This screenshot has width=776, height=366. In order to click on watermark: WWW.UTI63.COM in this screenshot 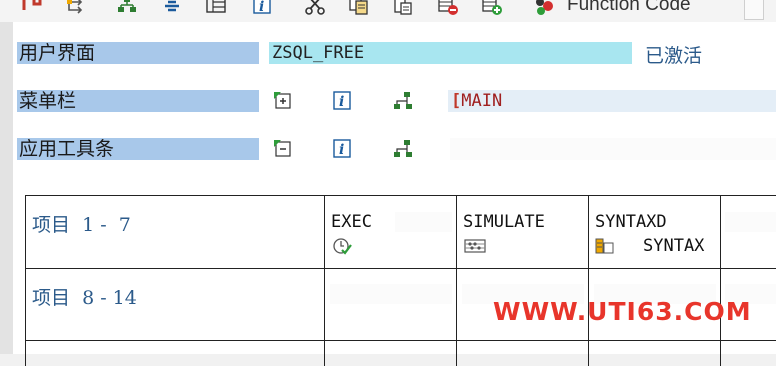, I will do `click(622, 311)`.